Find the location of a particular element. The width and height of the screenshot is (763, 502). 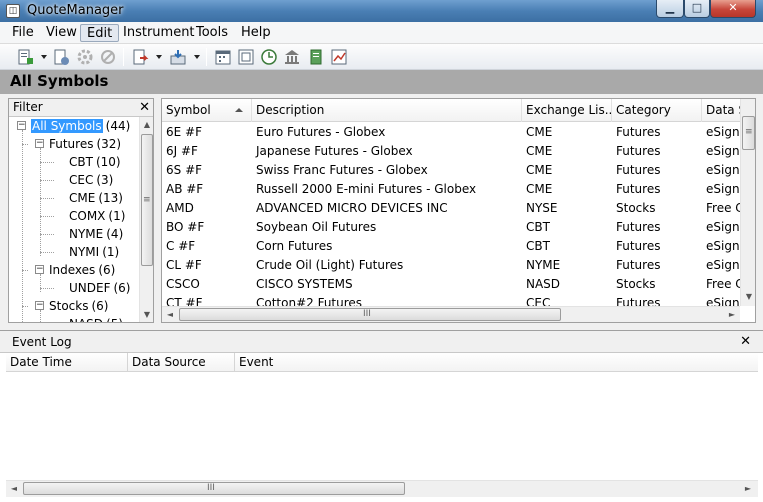

tree-item: NASD(5) is located at coordinates (96, 318).